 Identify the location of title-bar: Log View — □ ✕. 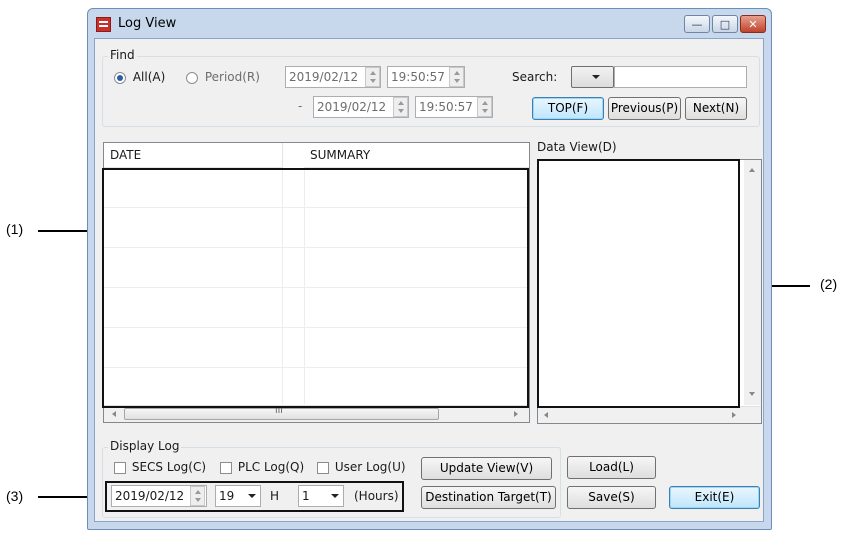
(429, 24).